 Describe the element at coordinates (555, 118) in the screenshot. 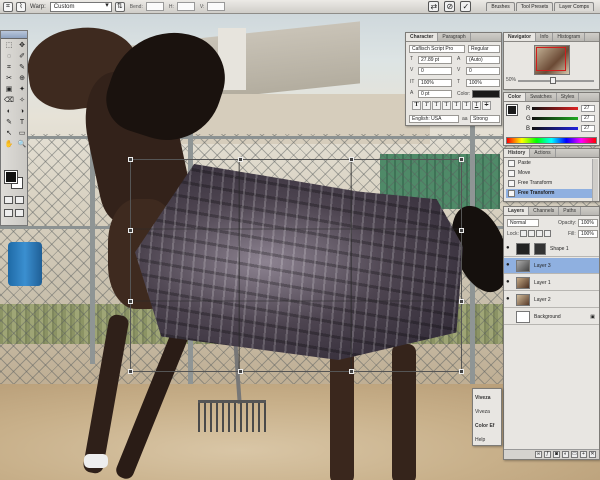

I see `green-channel-slider` at that location.